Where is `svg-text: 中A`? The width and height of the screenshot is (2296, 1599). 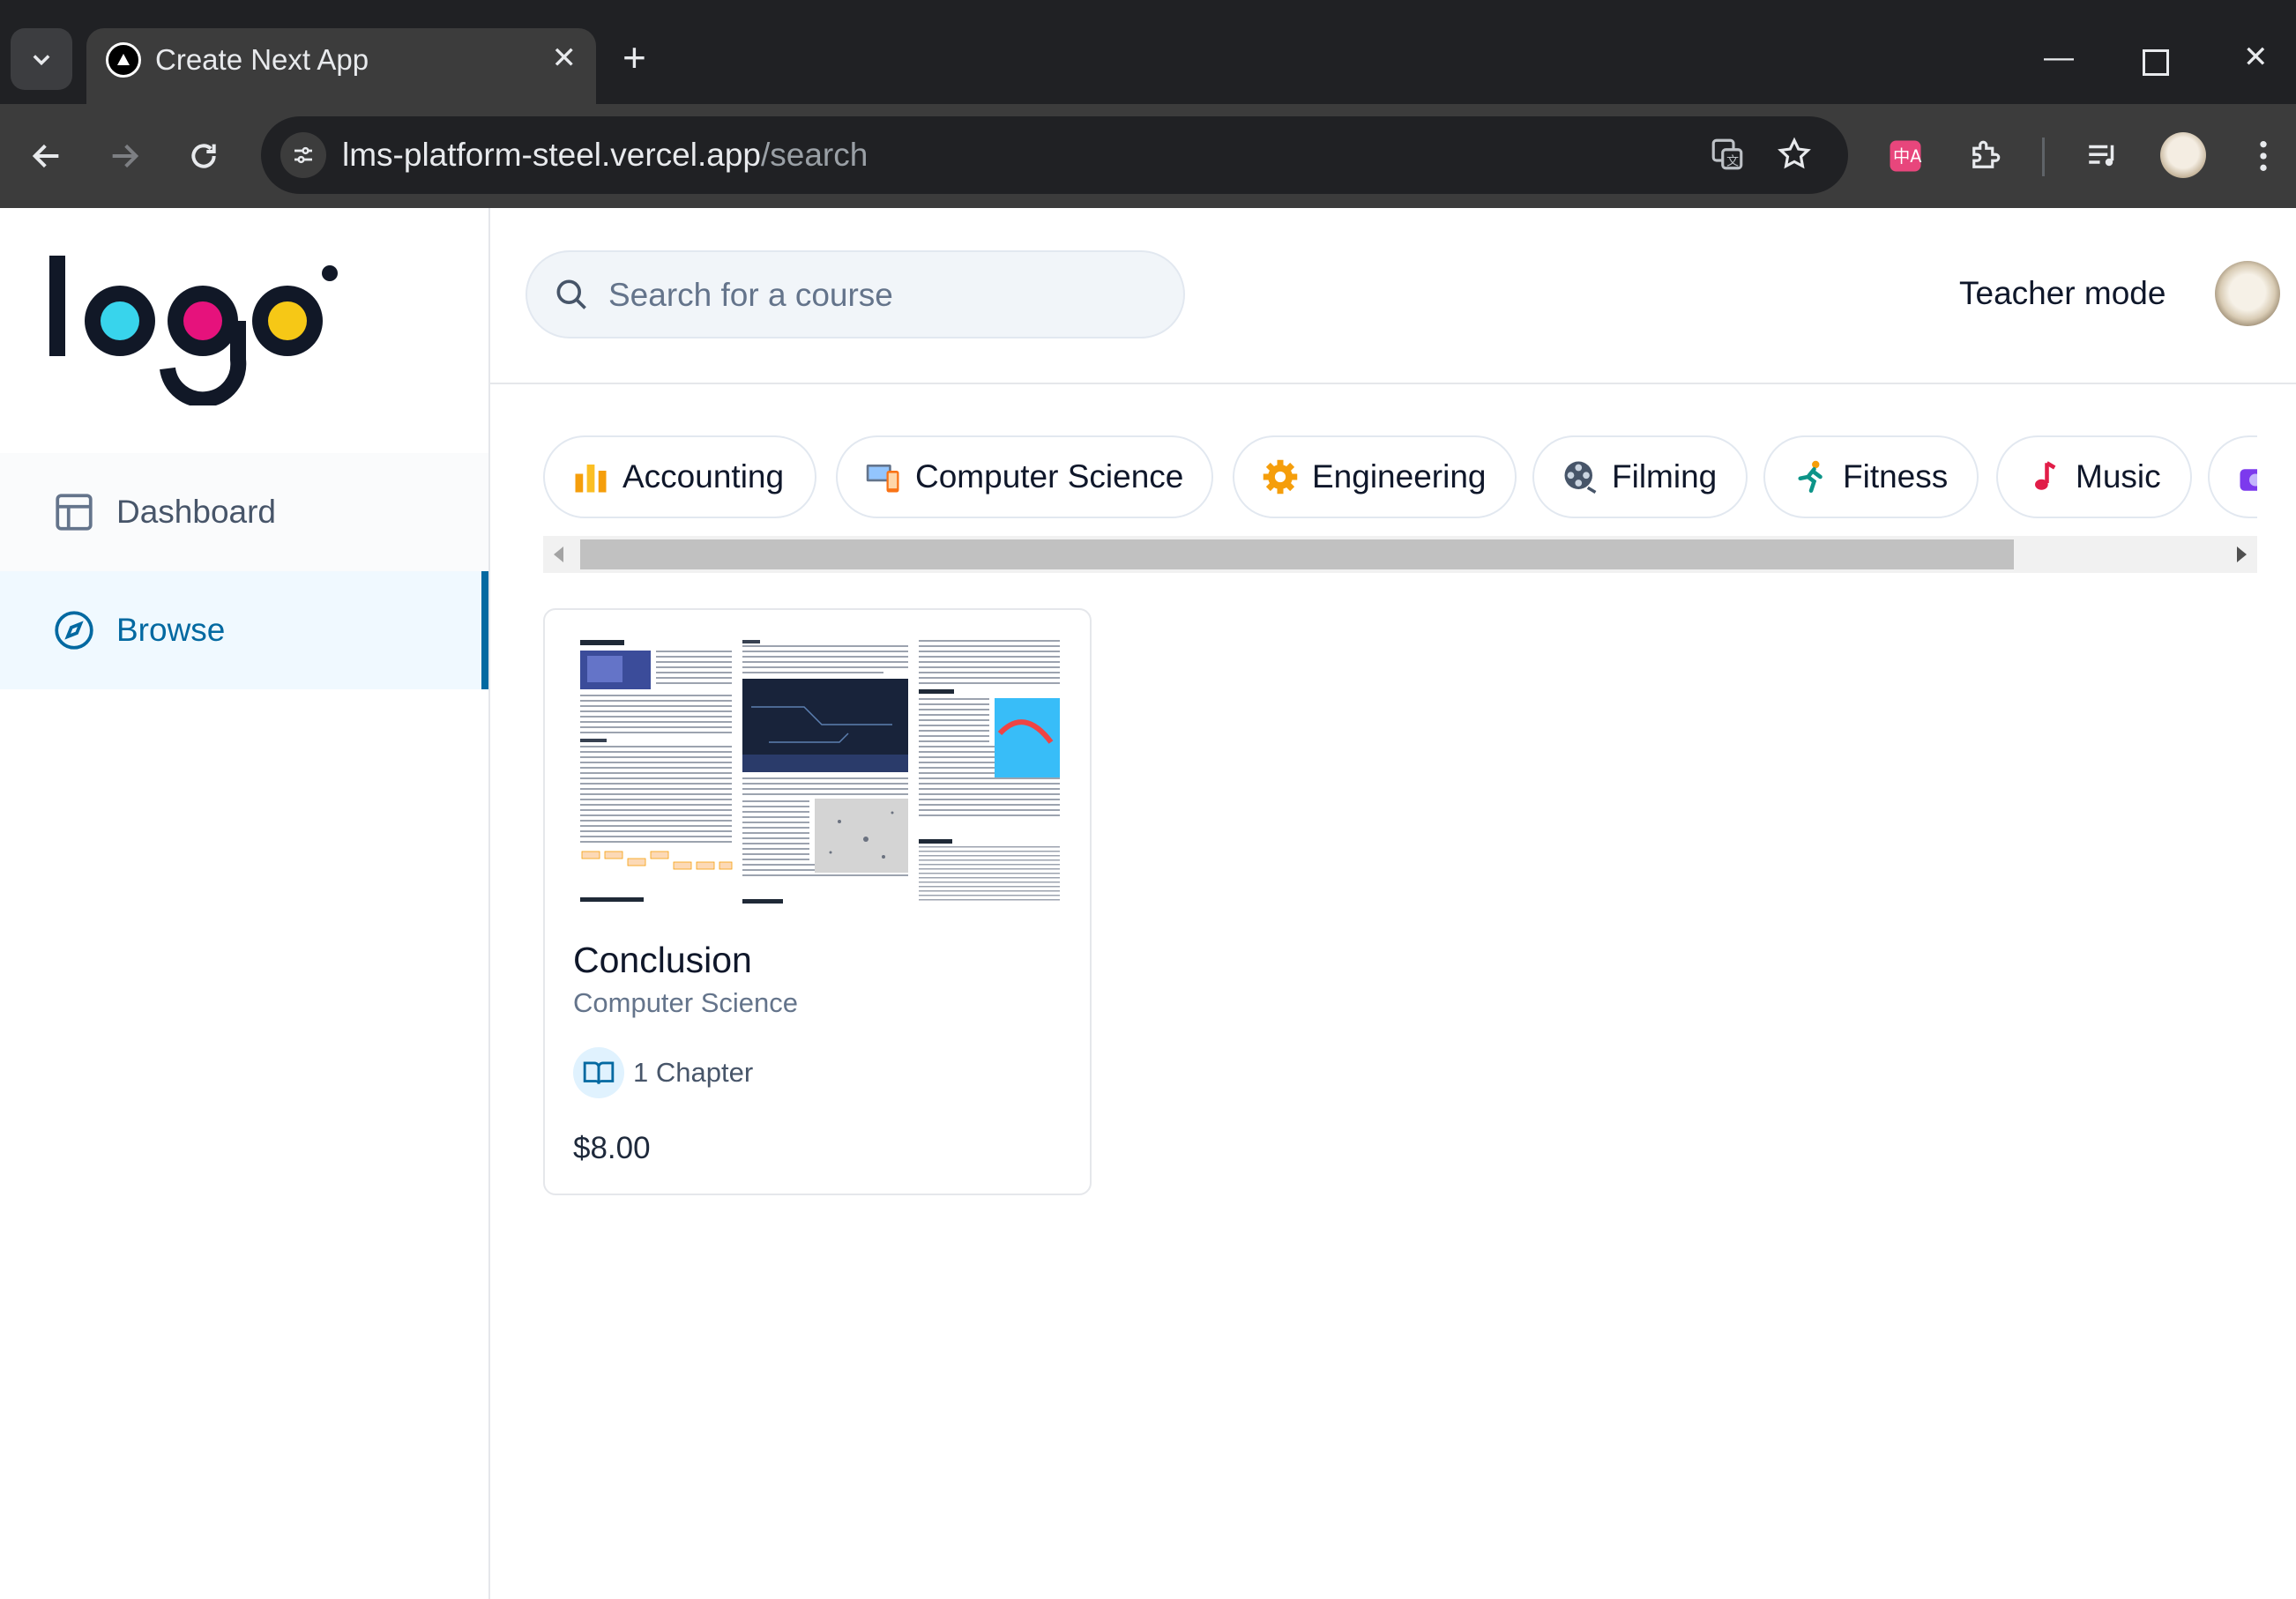
svg-text: 中A is located at coordinates (1907, 156).